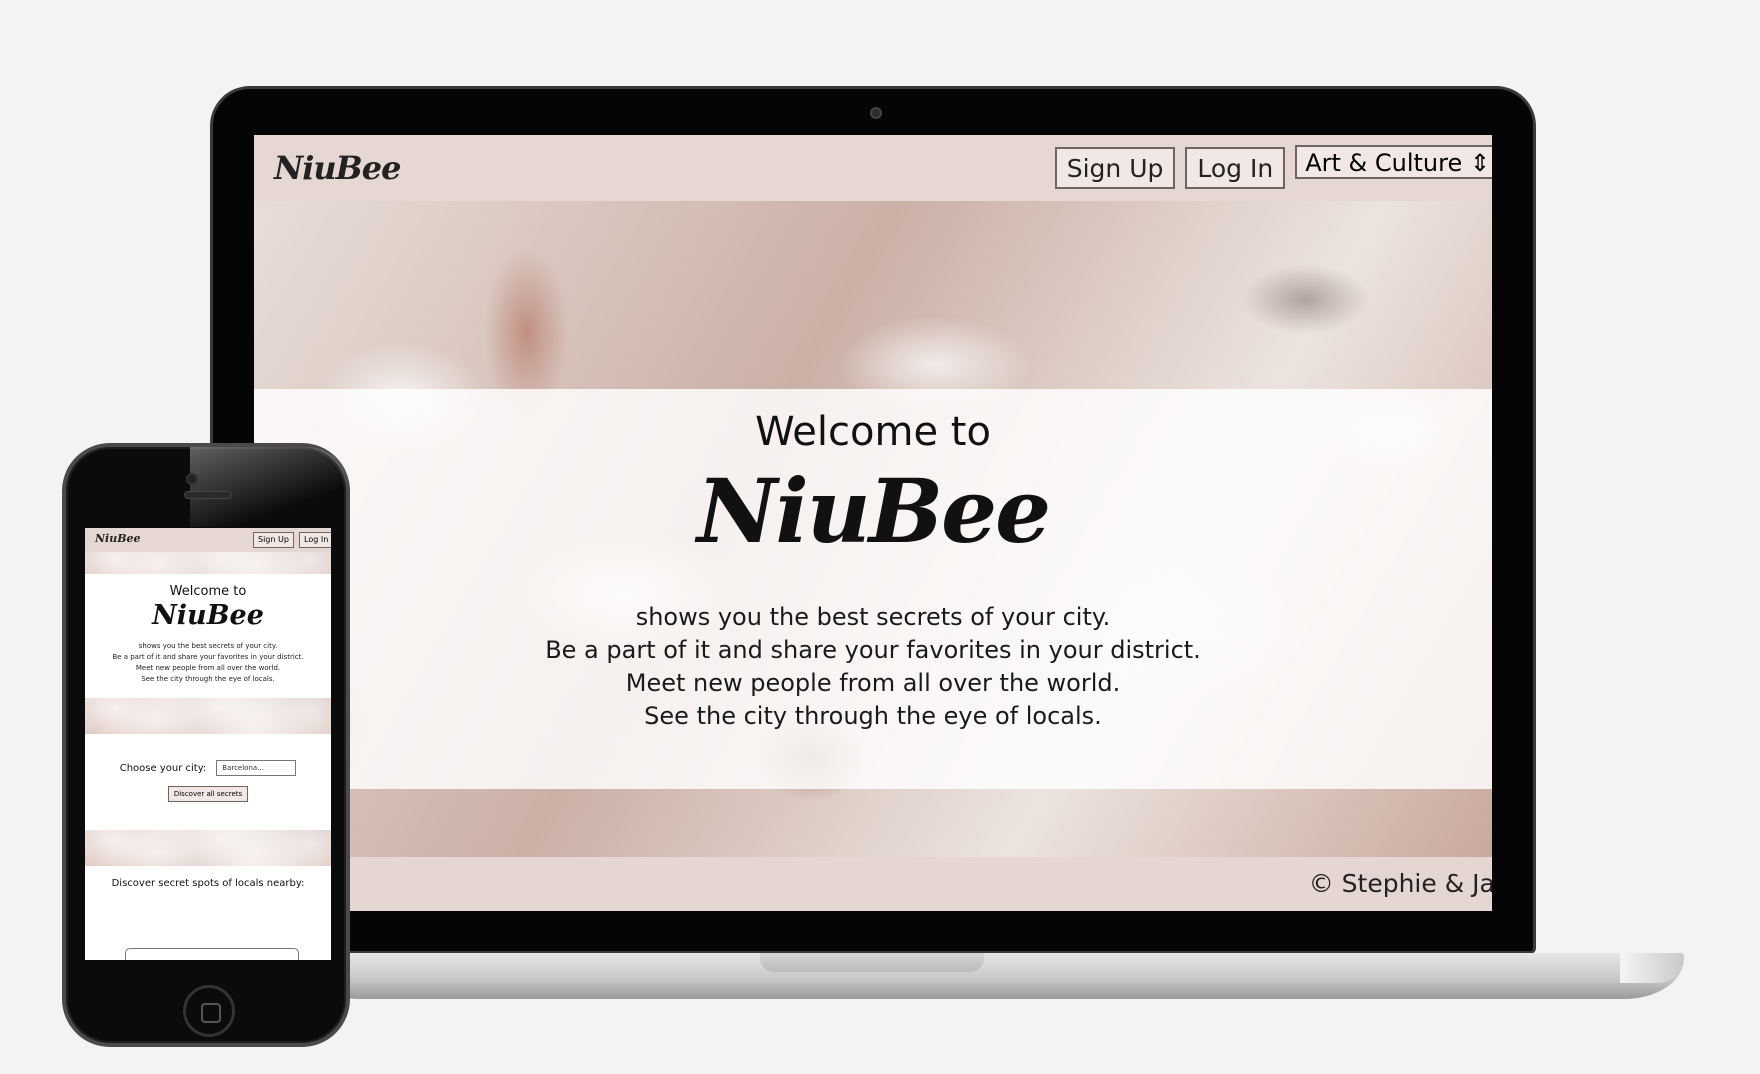 This screenshot has height=1074, width=1760. Describe the element at coordinates (872, 962) in the screenshot. I see `laptop-trackpad-notch` at that location.